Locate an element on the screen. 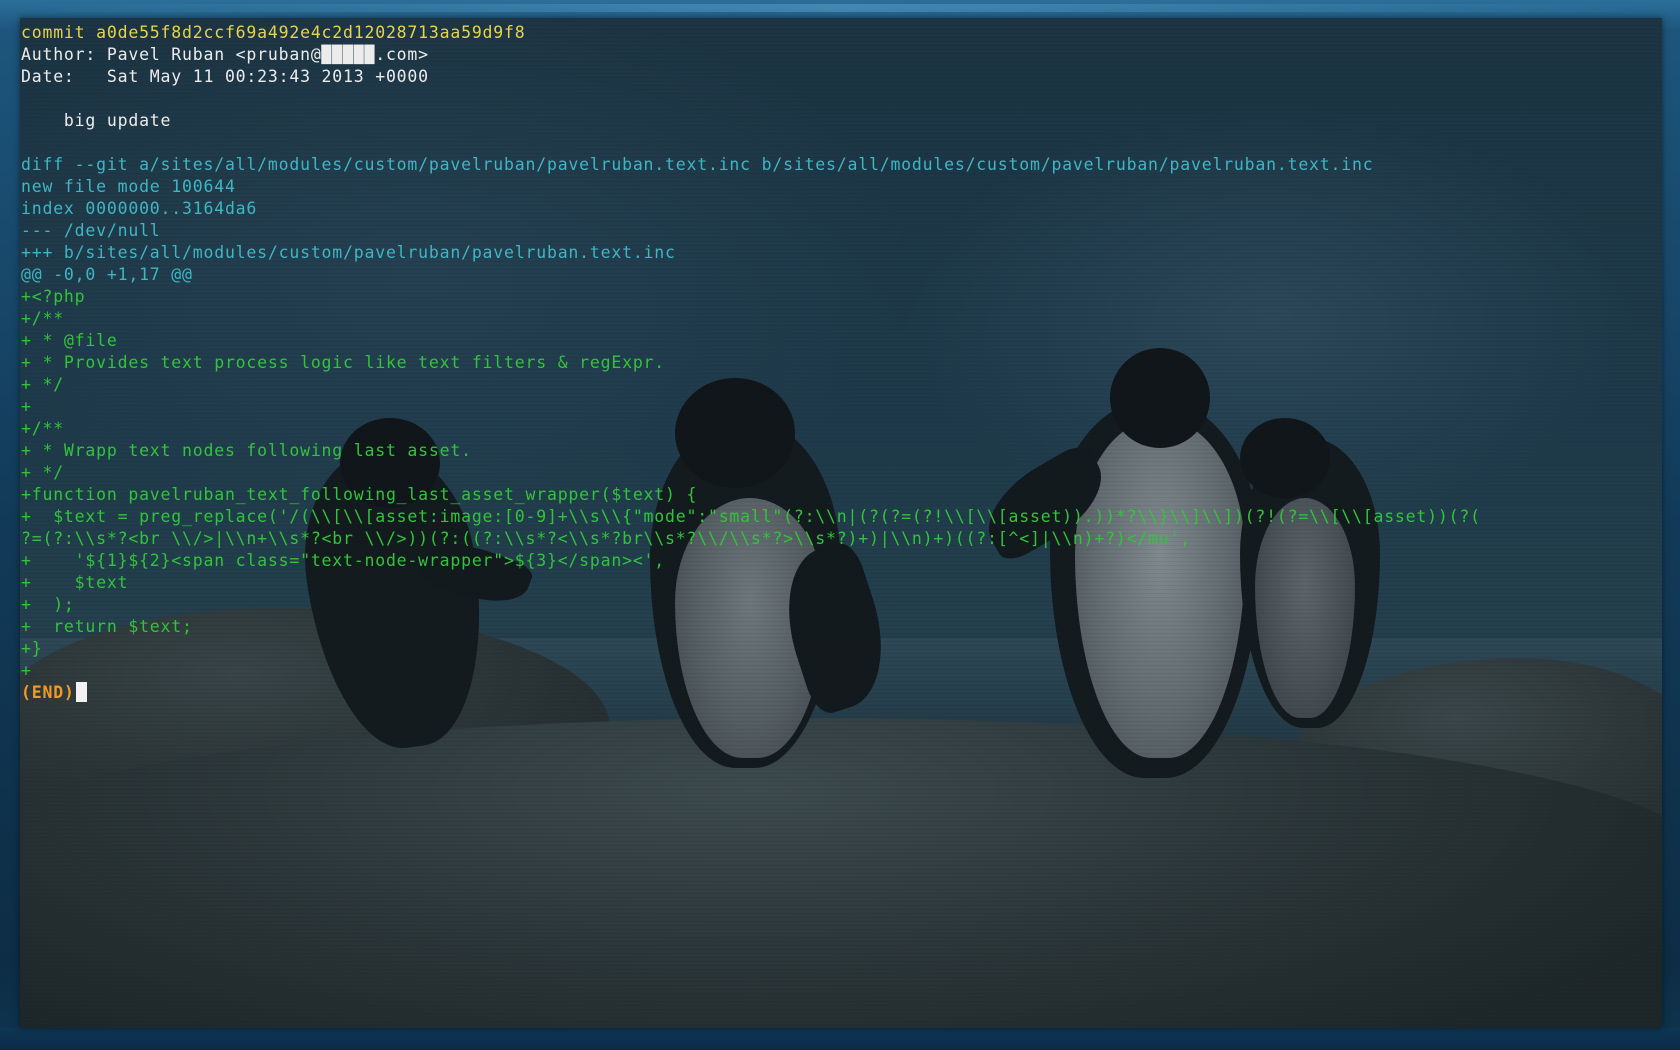  pager-prompt-line: (END) is located at coordinates (751, 693).